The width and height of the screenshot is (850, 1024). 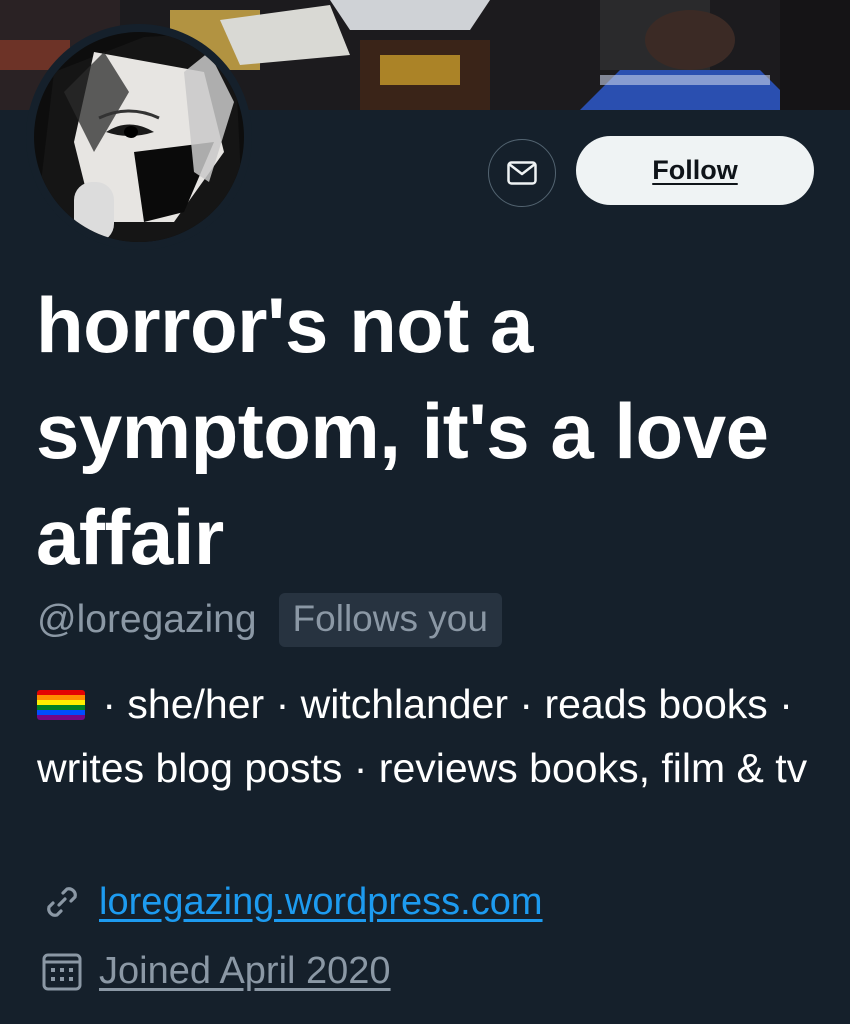 I want to click on avatar-image, so click(x=139, y=137).